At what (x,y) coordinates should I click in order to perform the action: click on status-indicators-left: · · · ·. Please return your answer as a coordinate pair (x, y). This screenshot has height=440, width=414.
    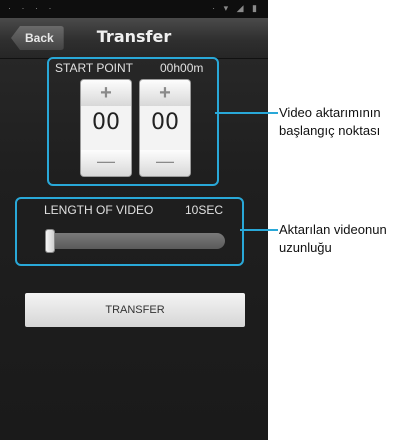
    Looking at the image, I should click on (32, 8).